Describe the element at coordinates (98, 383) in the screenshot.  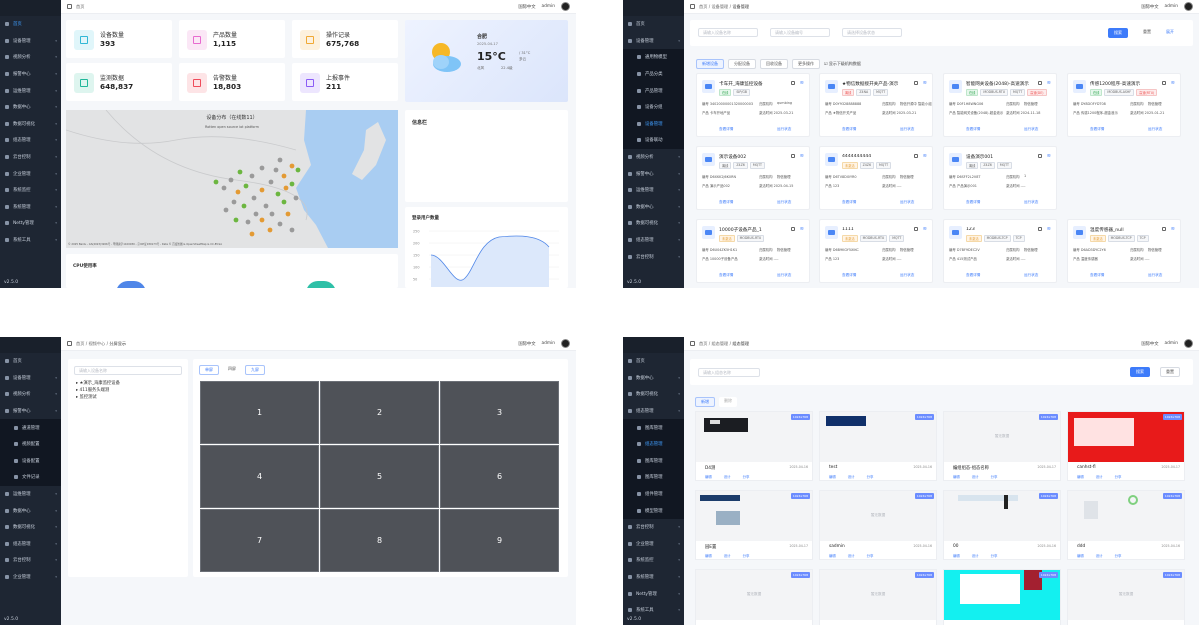
I see `tree-node: ▸ ★演示_海康监控设备` at that location.